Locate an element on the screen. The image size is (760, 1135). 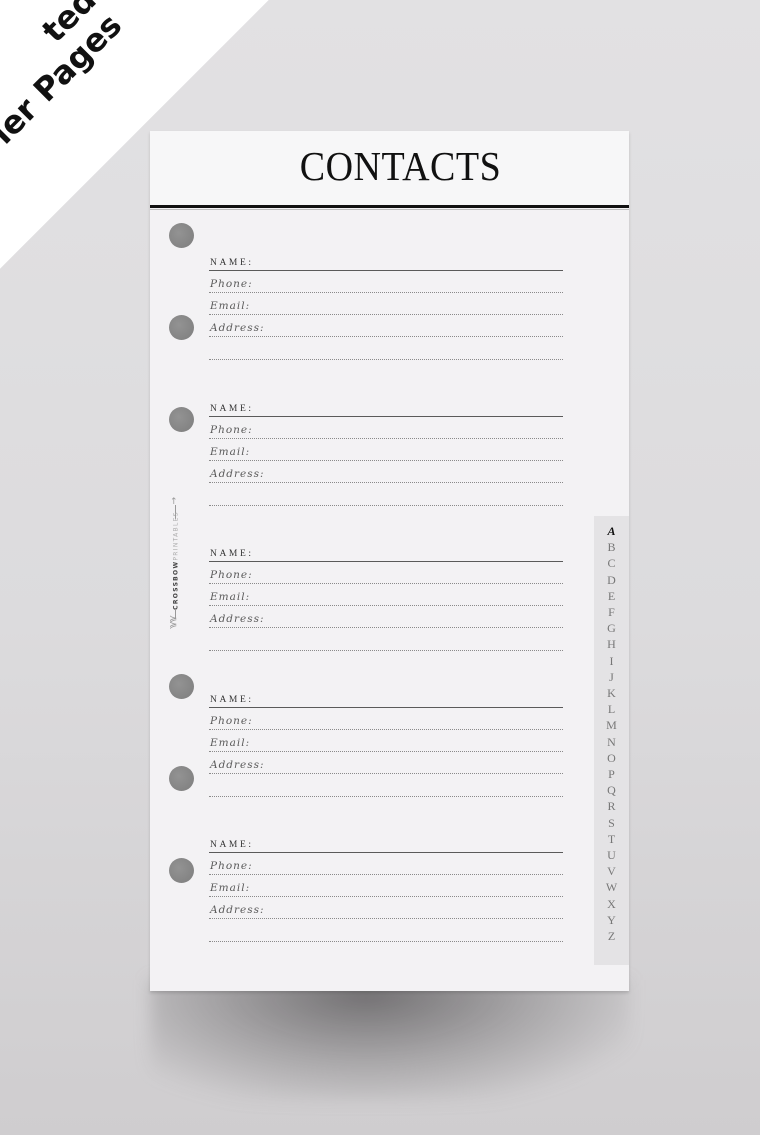
tab-letter-a: A is located at coordinates (611, 531).